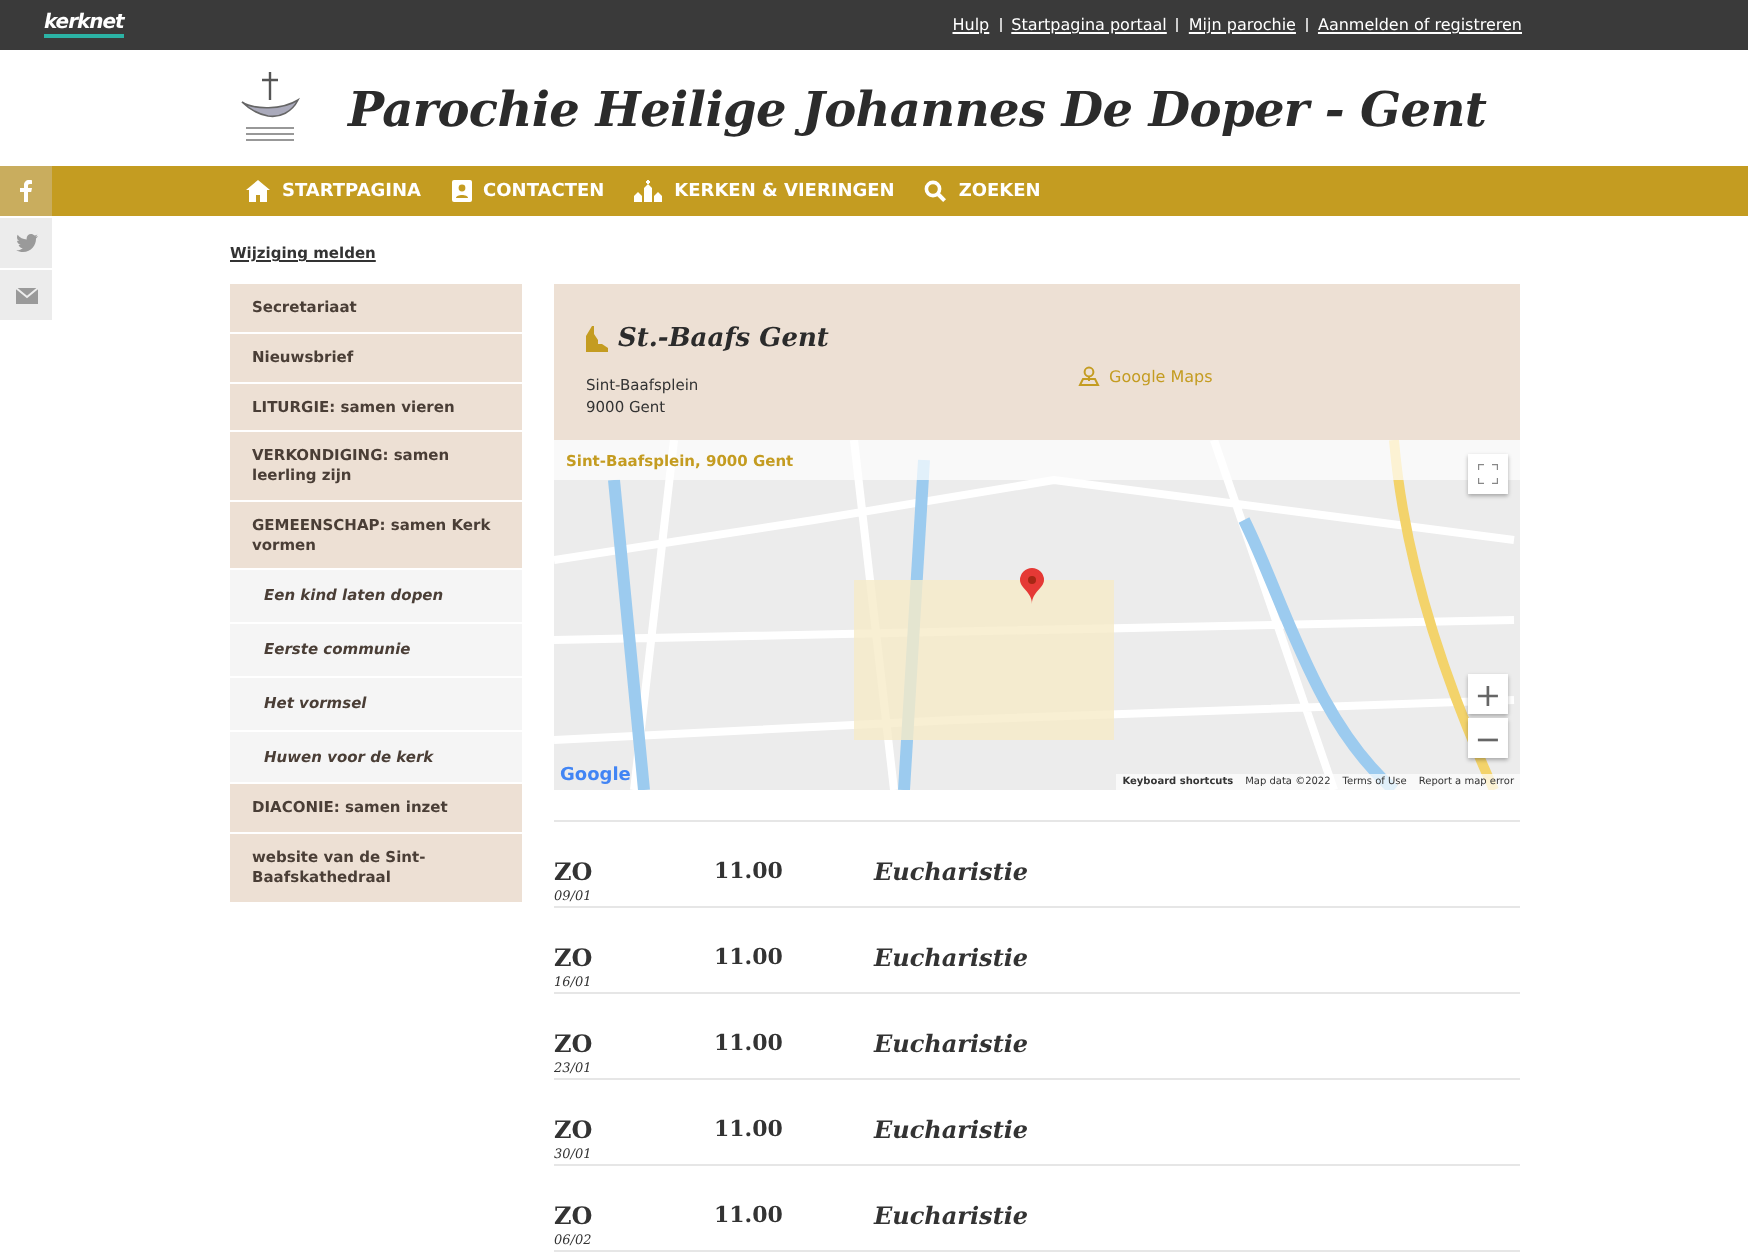  What do you see at coordinates (258, 191) in the screenshot?
I see `home-icon` at bounding box center [258, 191].